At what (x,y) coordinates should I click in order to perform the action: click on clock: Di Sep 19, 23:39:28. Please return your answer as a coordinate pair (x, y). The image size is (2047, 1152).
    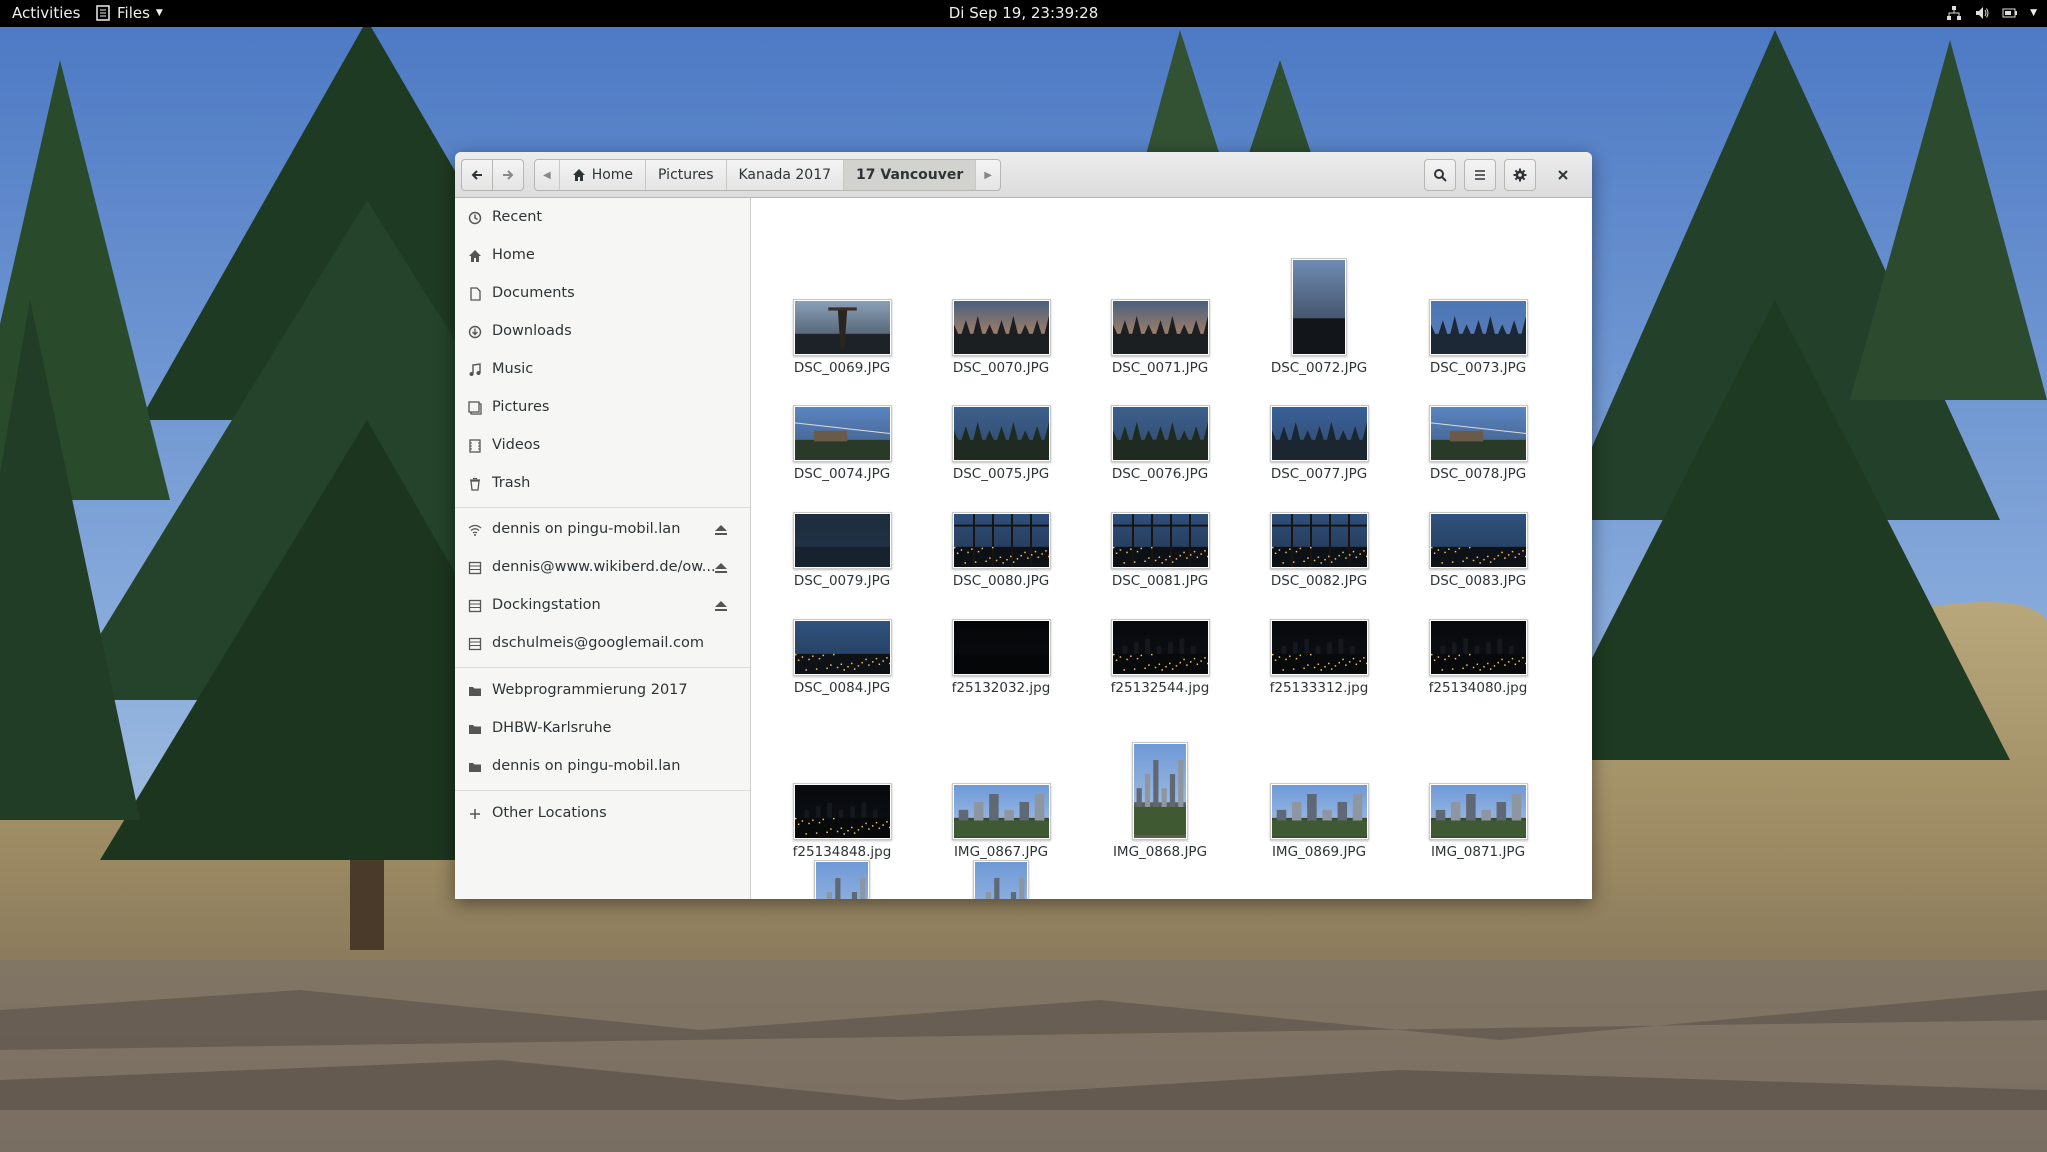
    Looking at the image, I should click on (1024, 13).